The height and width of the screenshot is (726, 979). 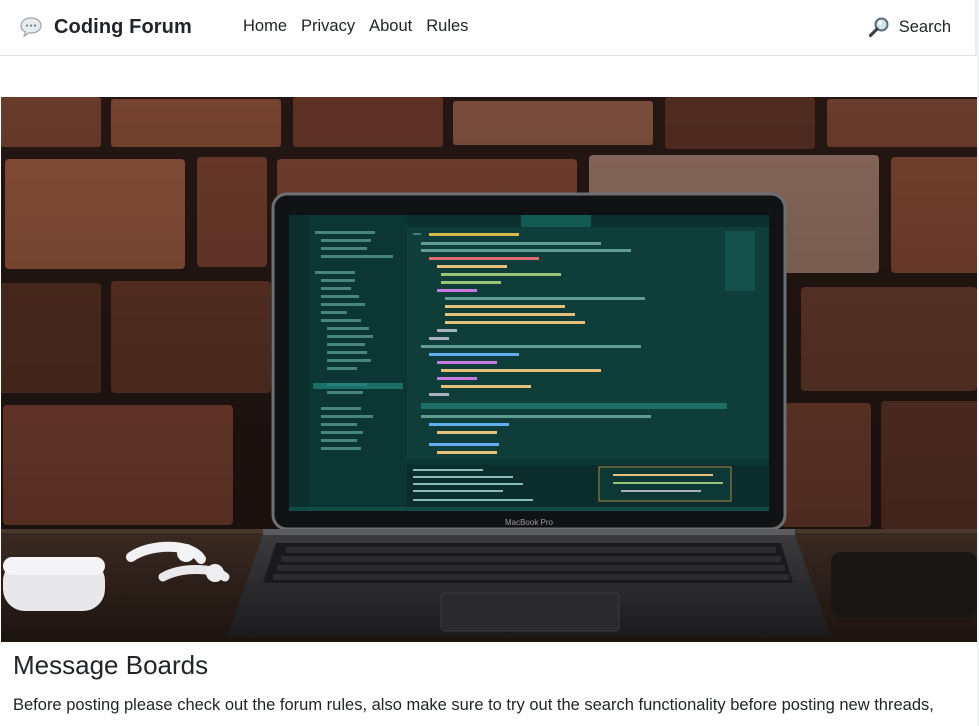 I want to click on speech-bubble-icon, so click(x=31, y=27).